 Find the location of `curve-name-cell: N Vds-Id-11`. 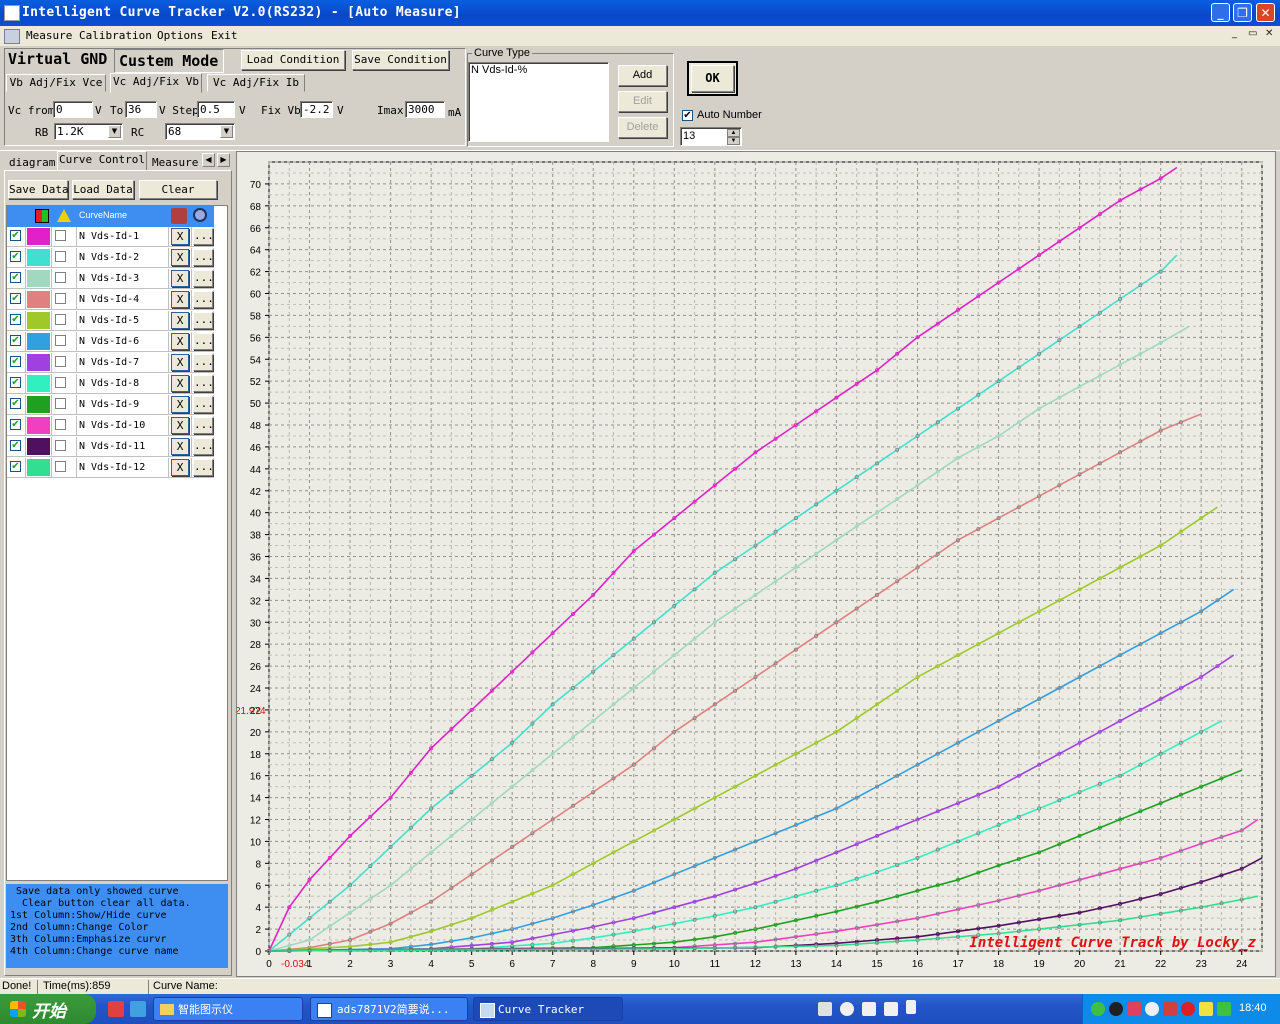

curve-name-cell: N Vds-Id-11 is located at coordinates (123, 447).